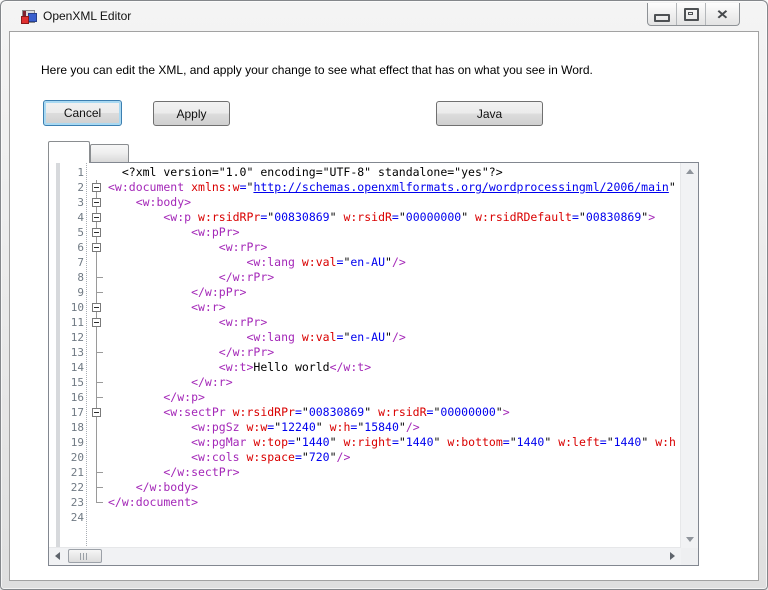 This screenshot has height=590, width=768. Describe the element at coordinates (87, 16) in the screenshot. I see `window-title: OpenXML Editor` at that location.